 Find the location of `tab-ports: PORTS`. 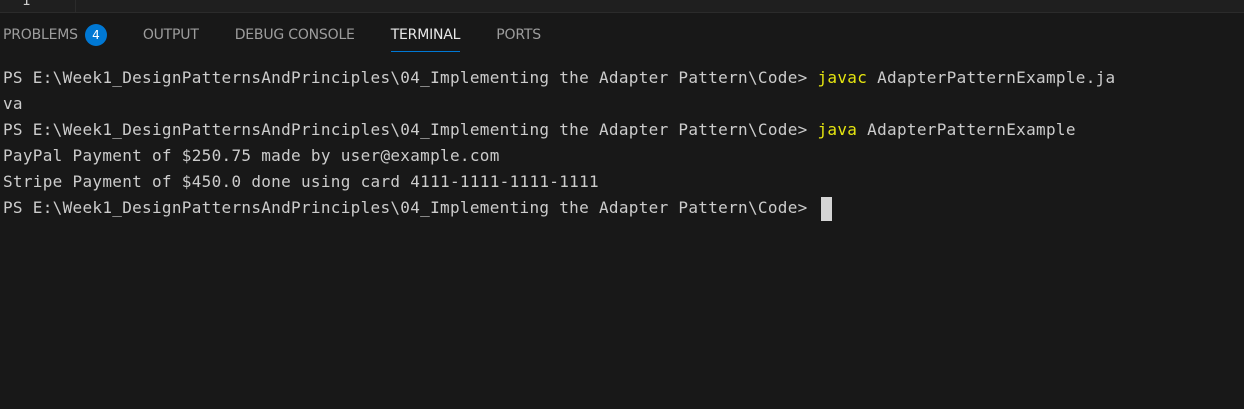

tab-ports: PORTS is located at coordinates (518, 35).